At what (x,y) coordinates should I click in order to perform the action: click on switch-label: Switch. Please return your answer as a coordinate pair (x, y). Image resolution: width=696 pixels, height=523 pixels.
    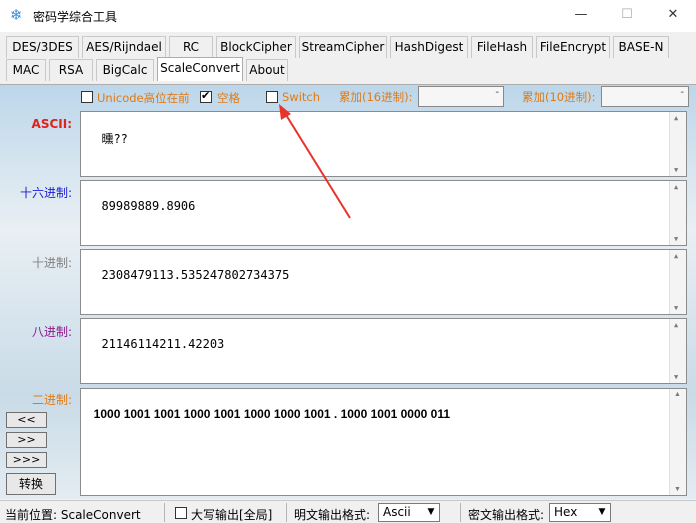
    Looking at the image, I should click on (301, 97).